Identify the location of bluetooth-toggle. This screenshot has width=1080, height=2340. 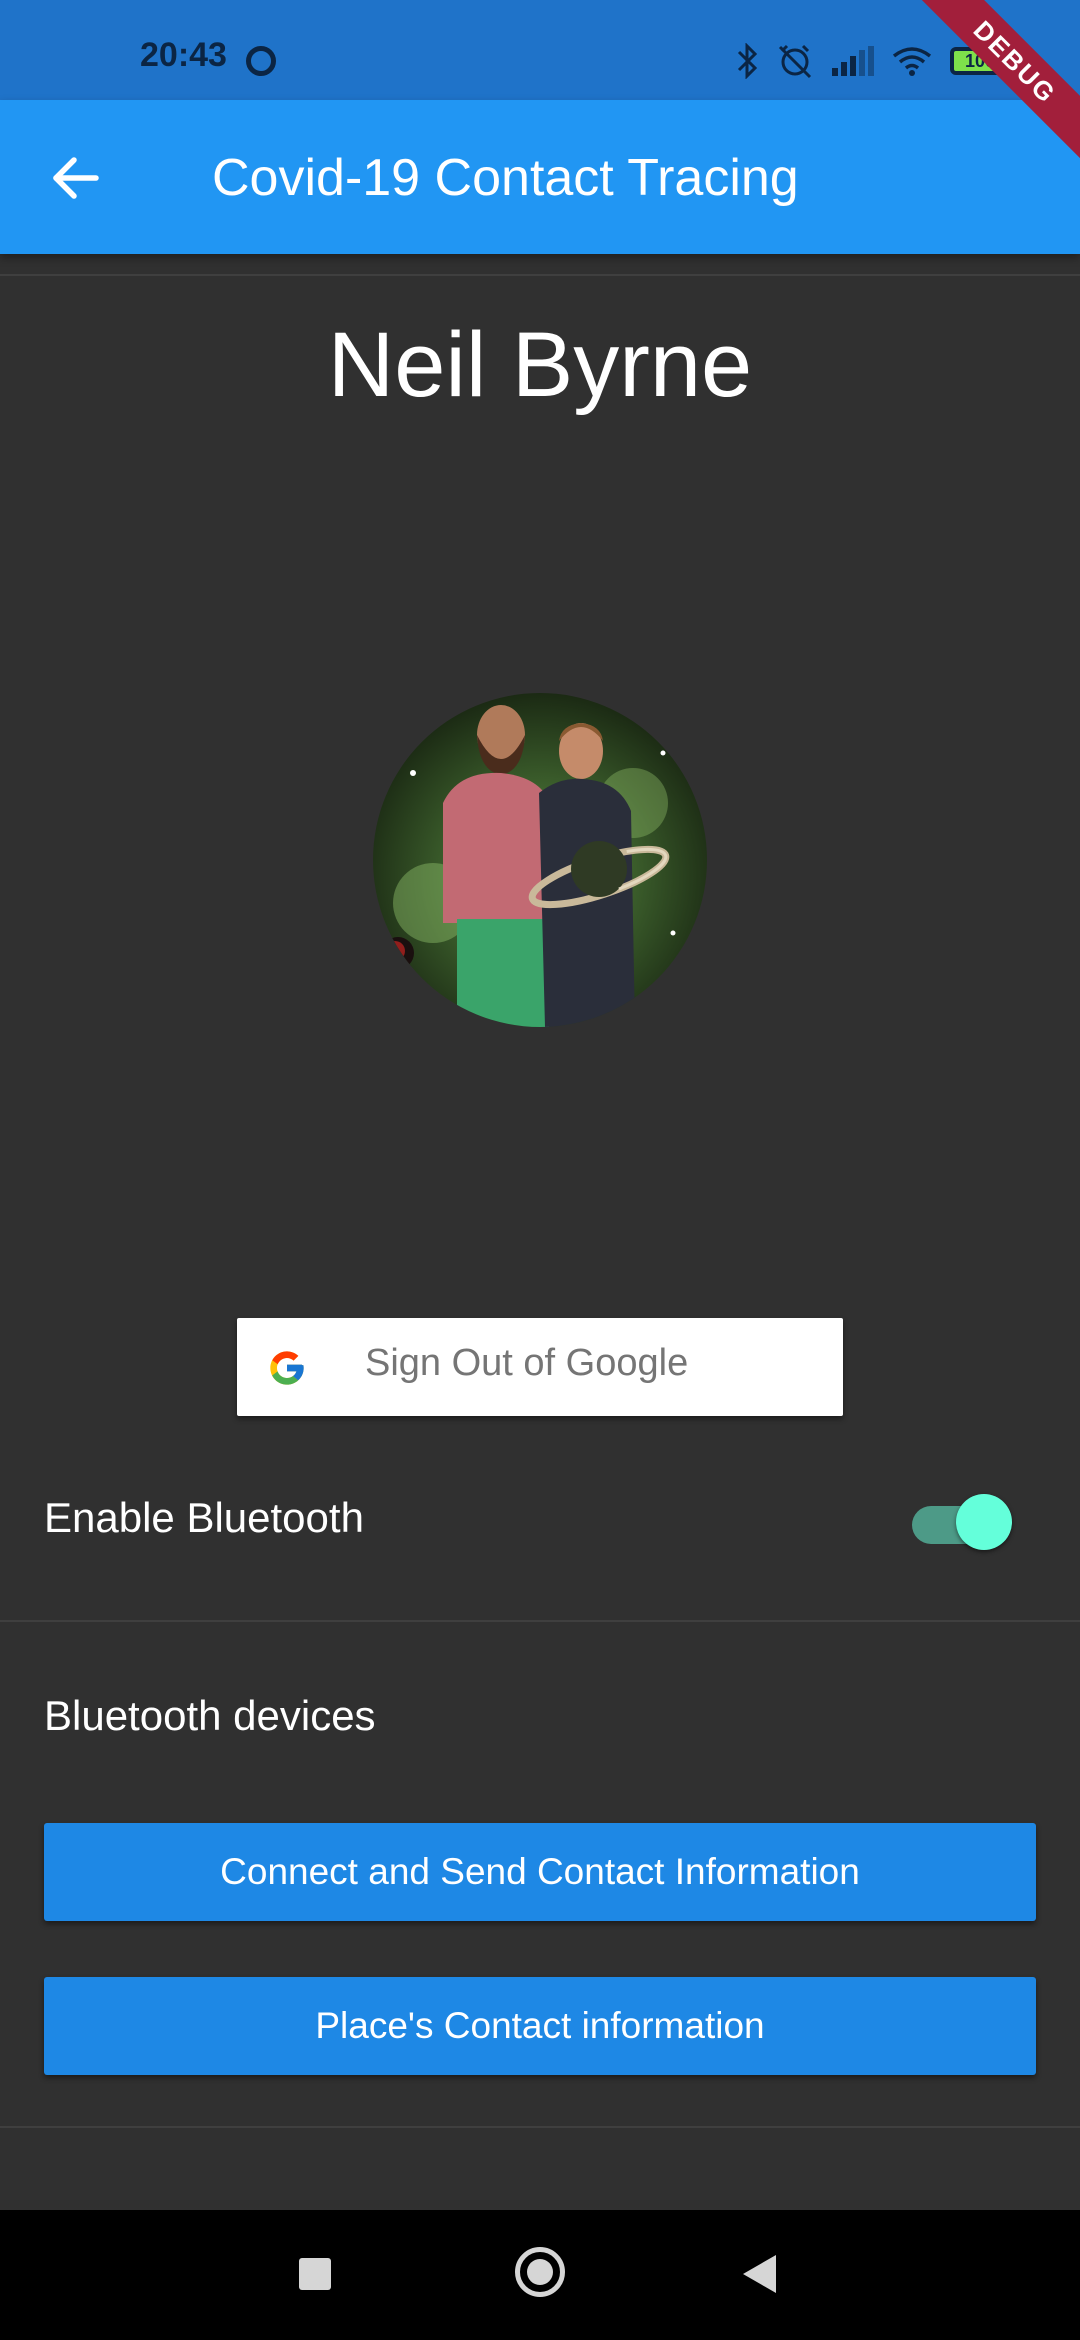
(960, 1522).